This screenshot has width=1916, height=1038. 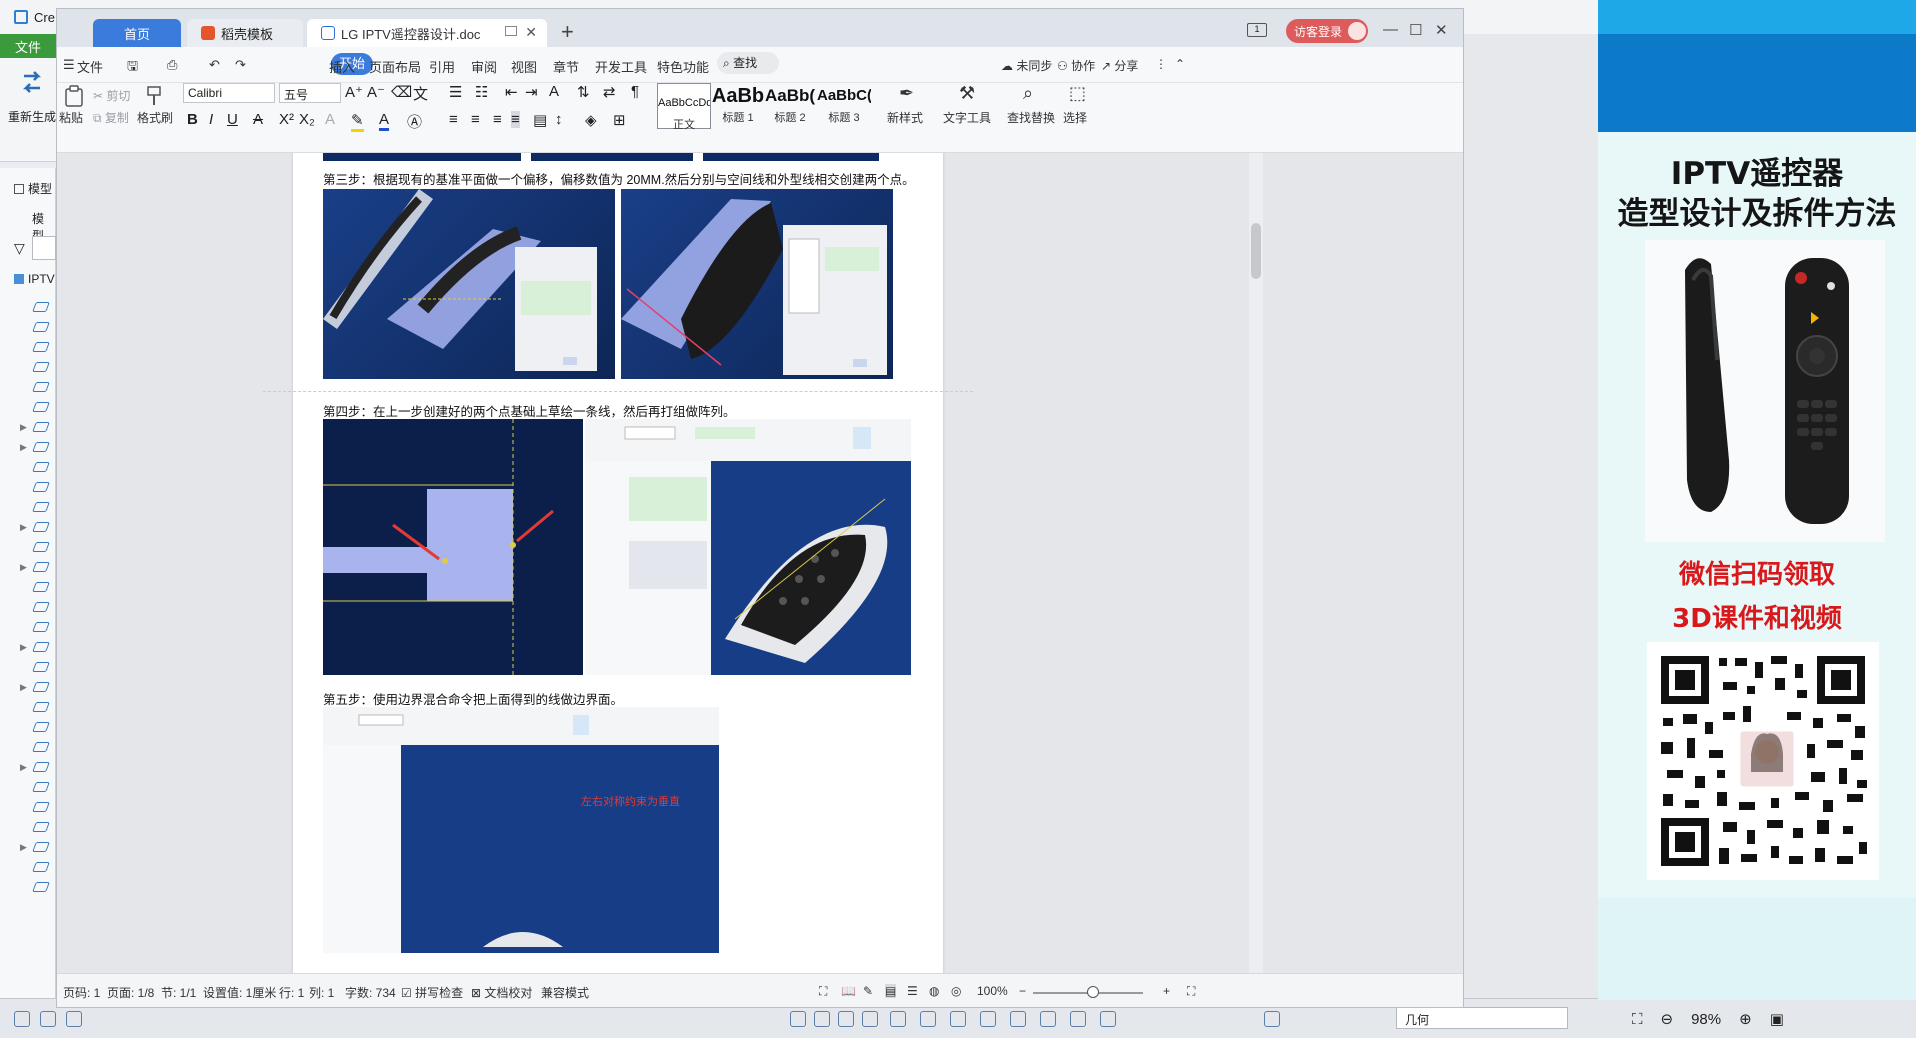 What do you see at coordinates (515, 119) in the screenshot?
I see `justify-icon: ≡` at bounding box center [515, 119].